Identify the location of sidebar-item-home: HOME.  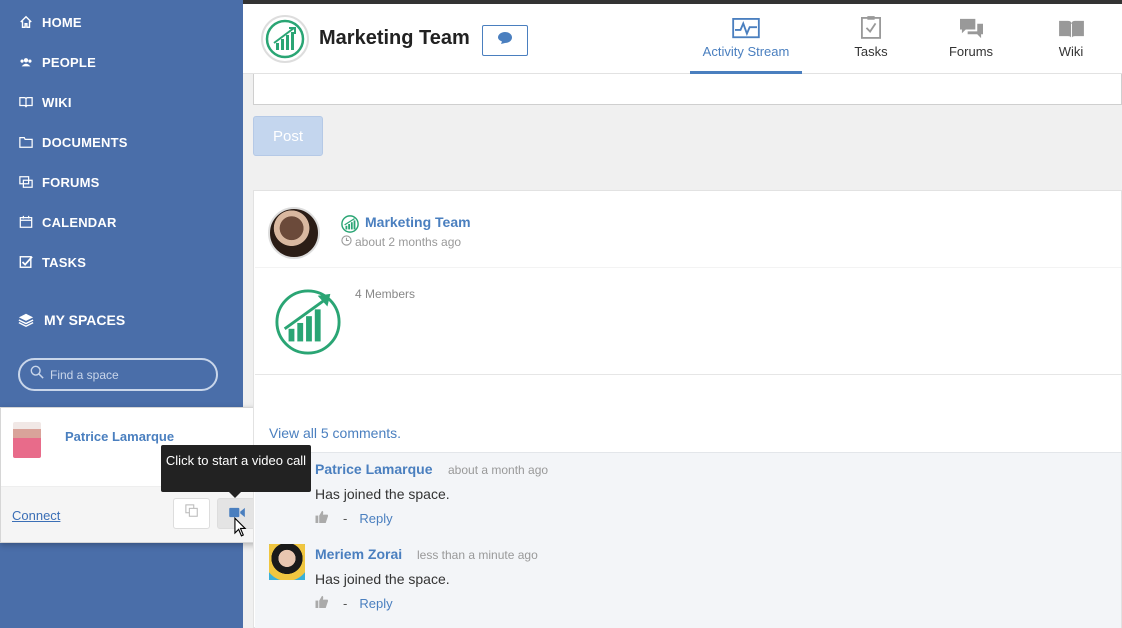
(50, 22).